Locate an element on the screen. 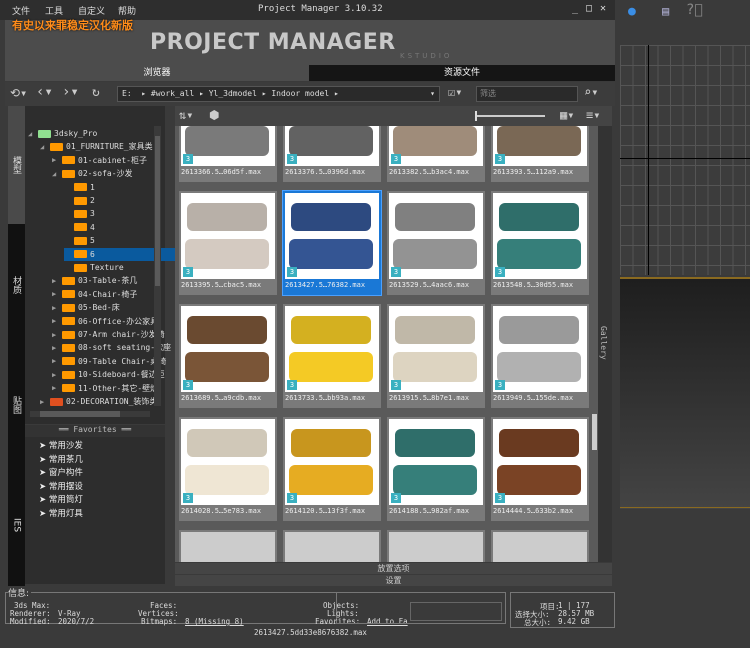 This screenshot has height=648, width=750. vtab-materials: 材质 is located at coordinates (16, 285).